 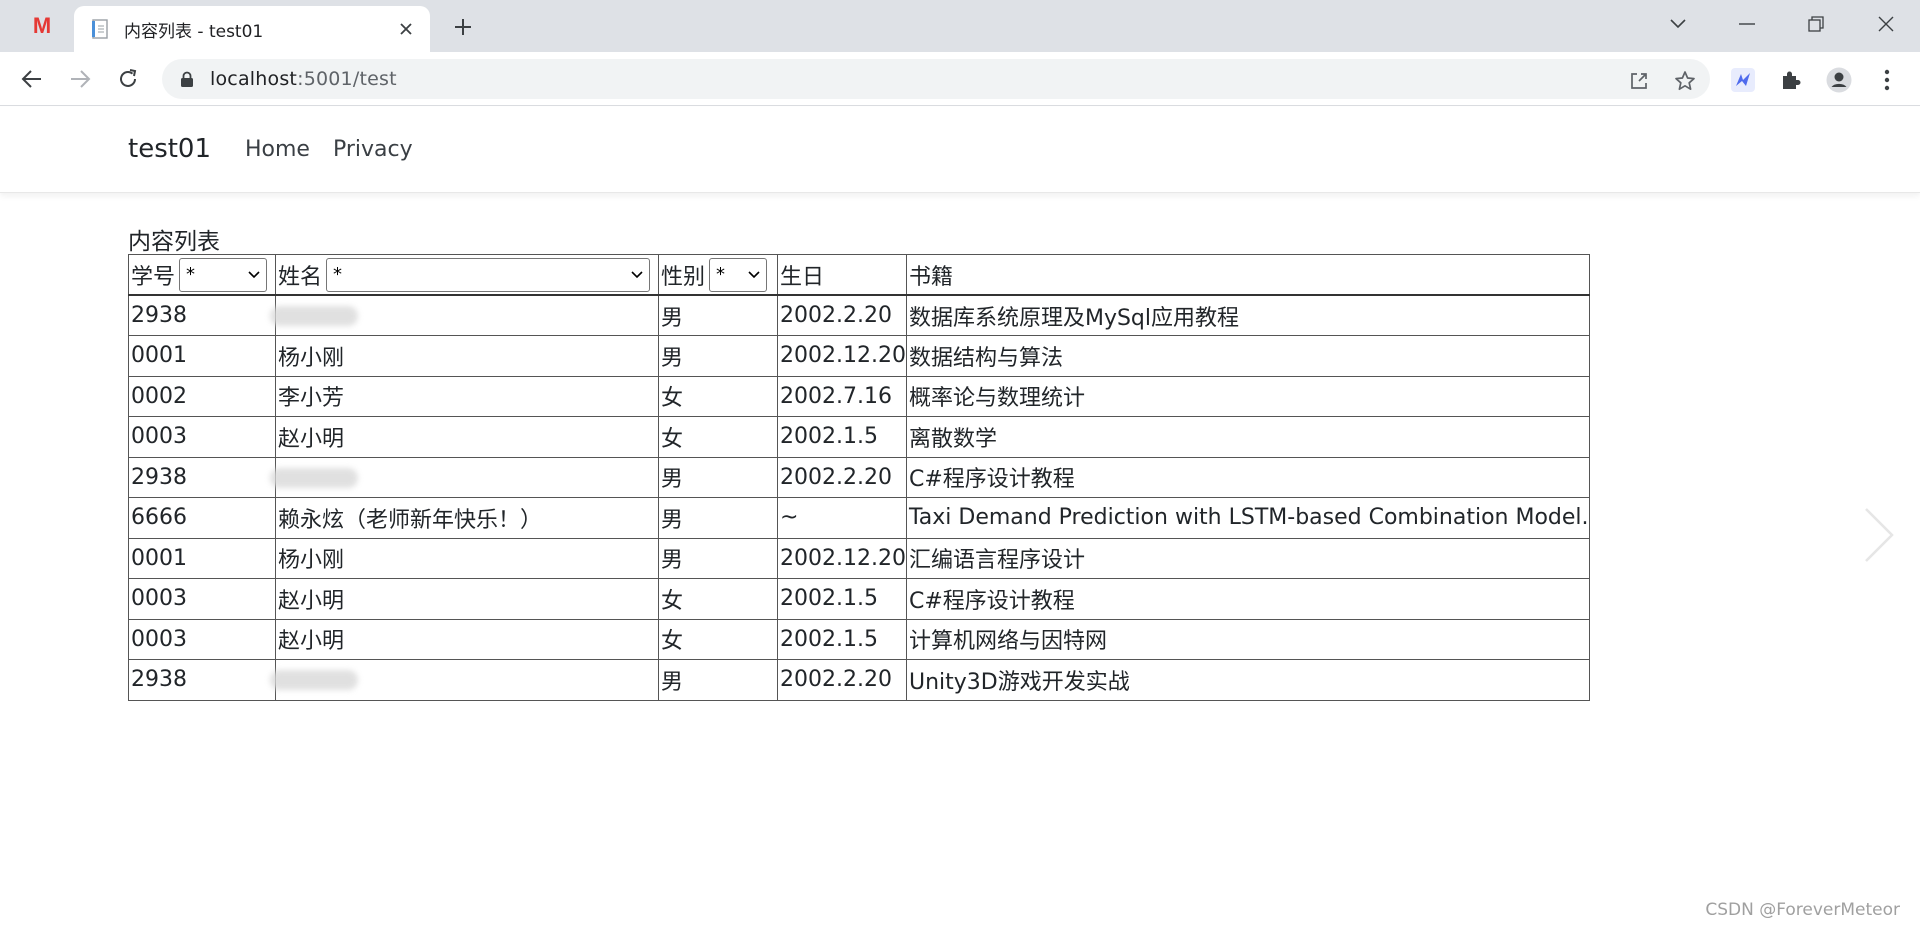 What do you see at coordinates (191, 274) in the screenshot?
I see `id-filter-value: *` at bounding box center [191, 274].